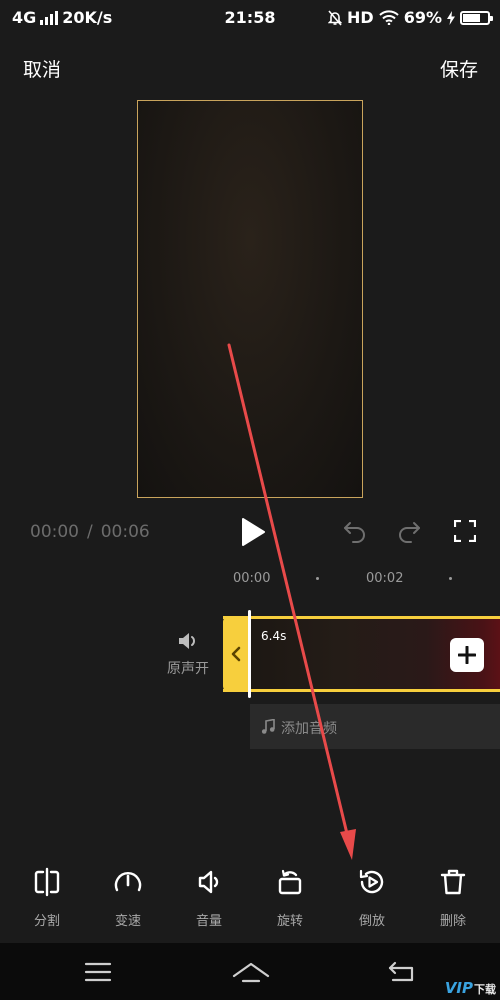 This screenshot has width=500, height=1000. I want to click on original-audio-label: 原声开, so click(188, 669).